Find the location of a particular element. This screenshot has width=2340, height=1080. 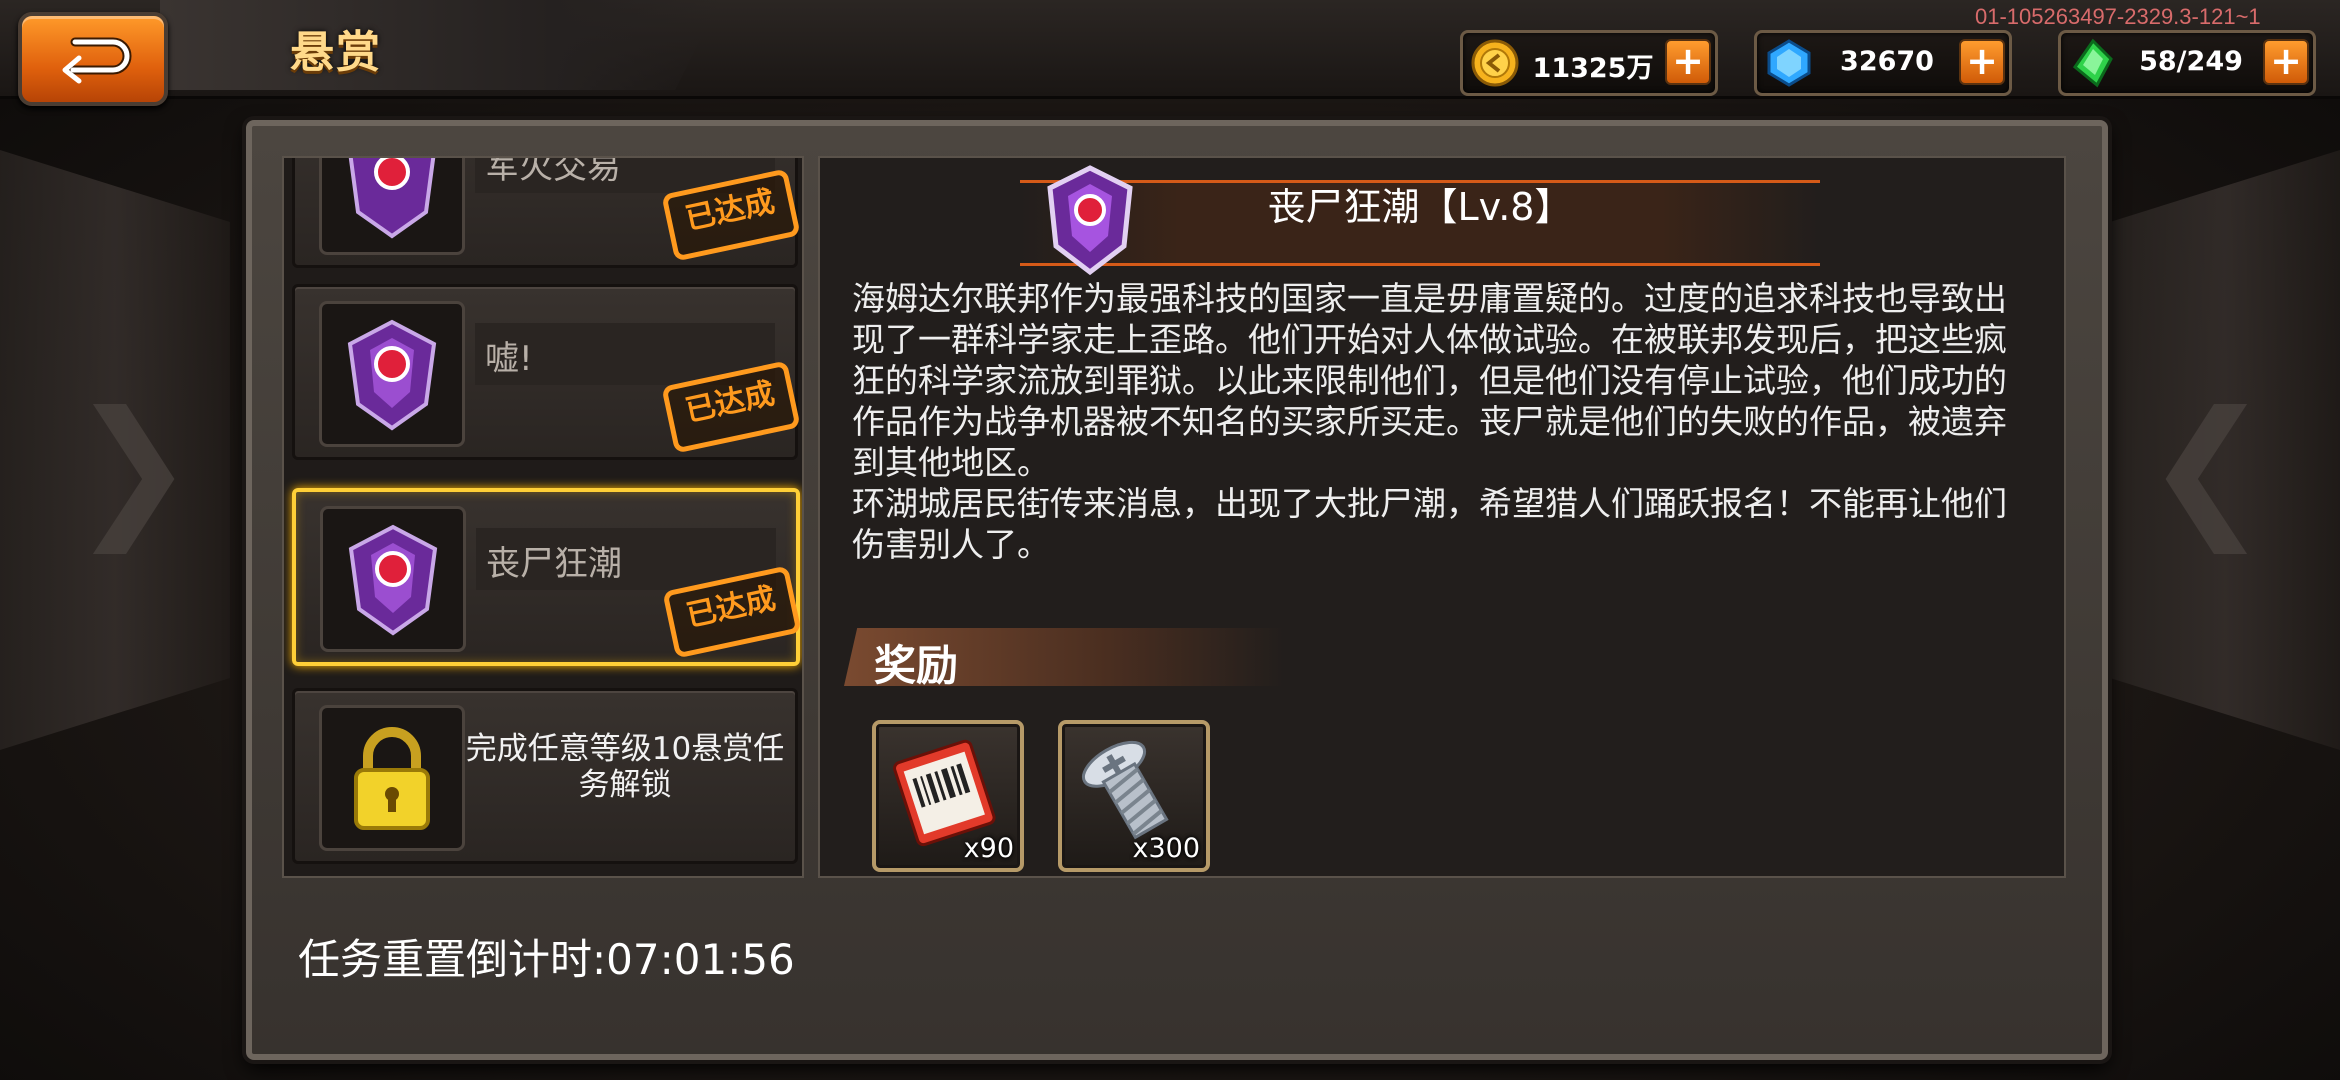

detail-title: 丧尸狂潮【Lv.8】 is located at coordinates (1420, 207).